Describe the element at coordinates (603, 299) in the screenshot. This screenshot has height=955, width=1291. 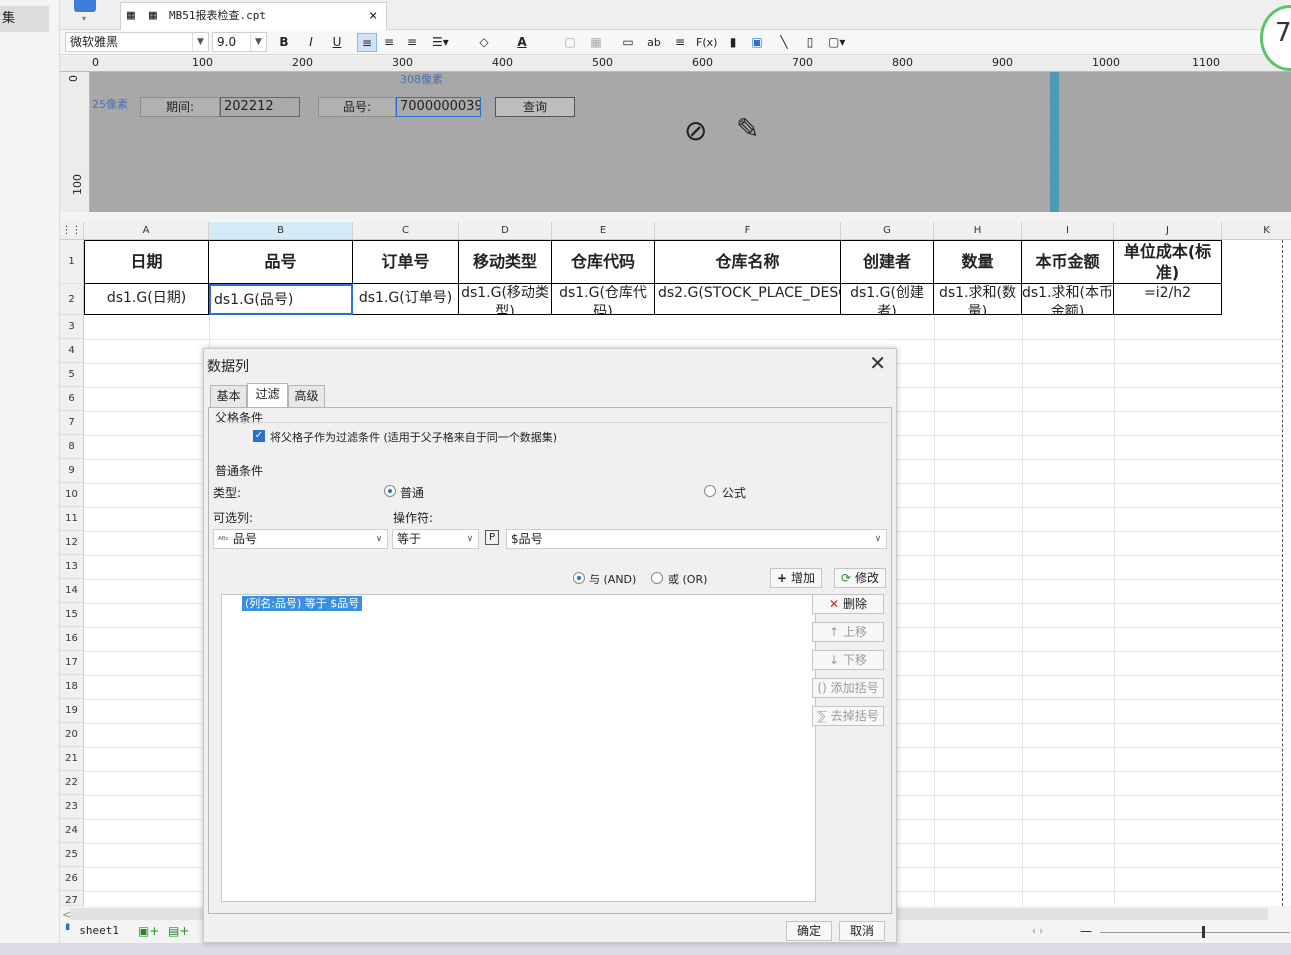
I see `table-cell: ds1.G(仓库代码)` at that location.